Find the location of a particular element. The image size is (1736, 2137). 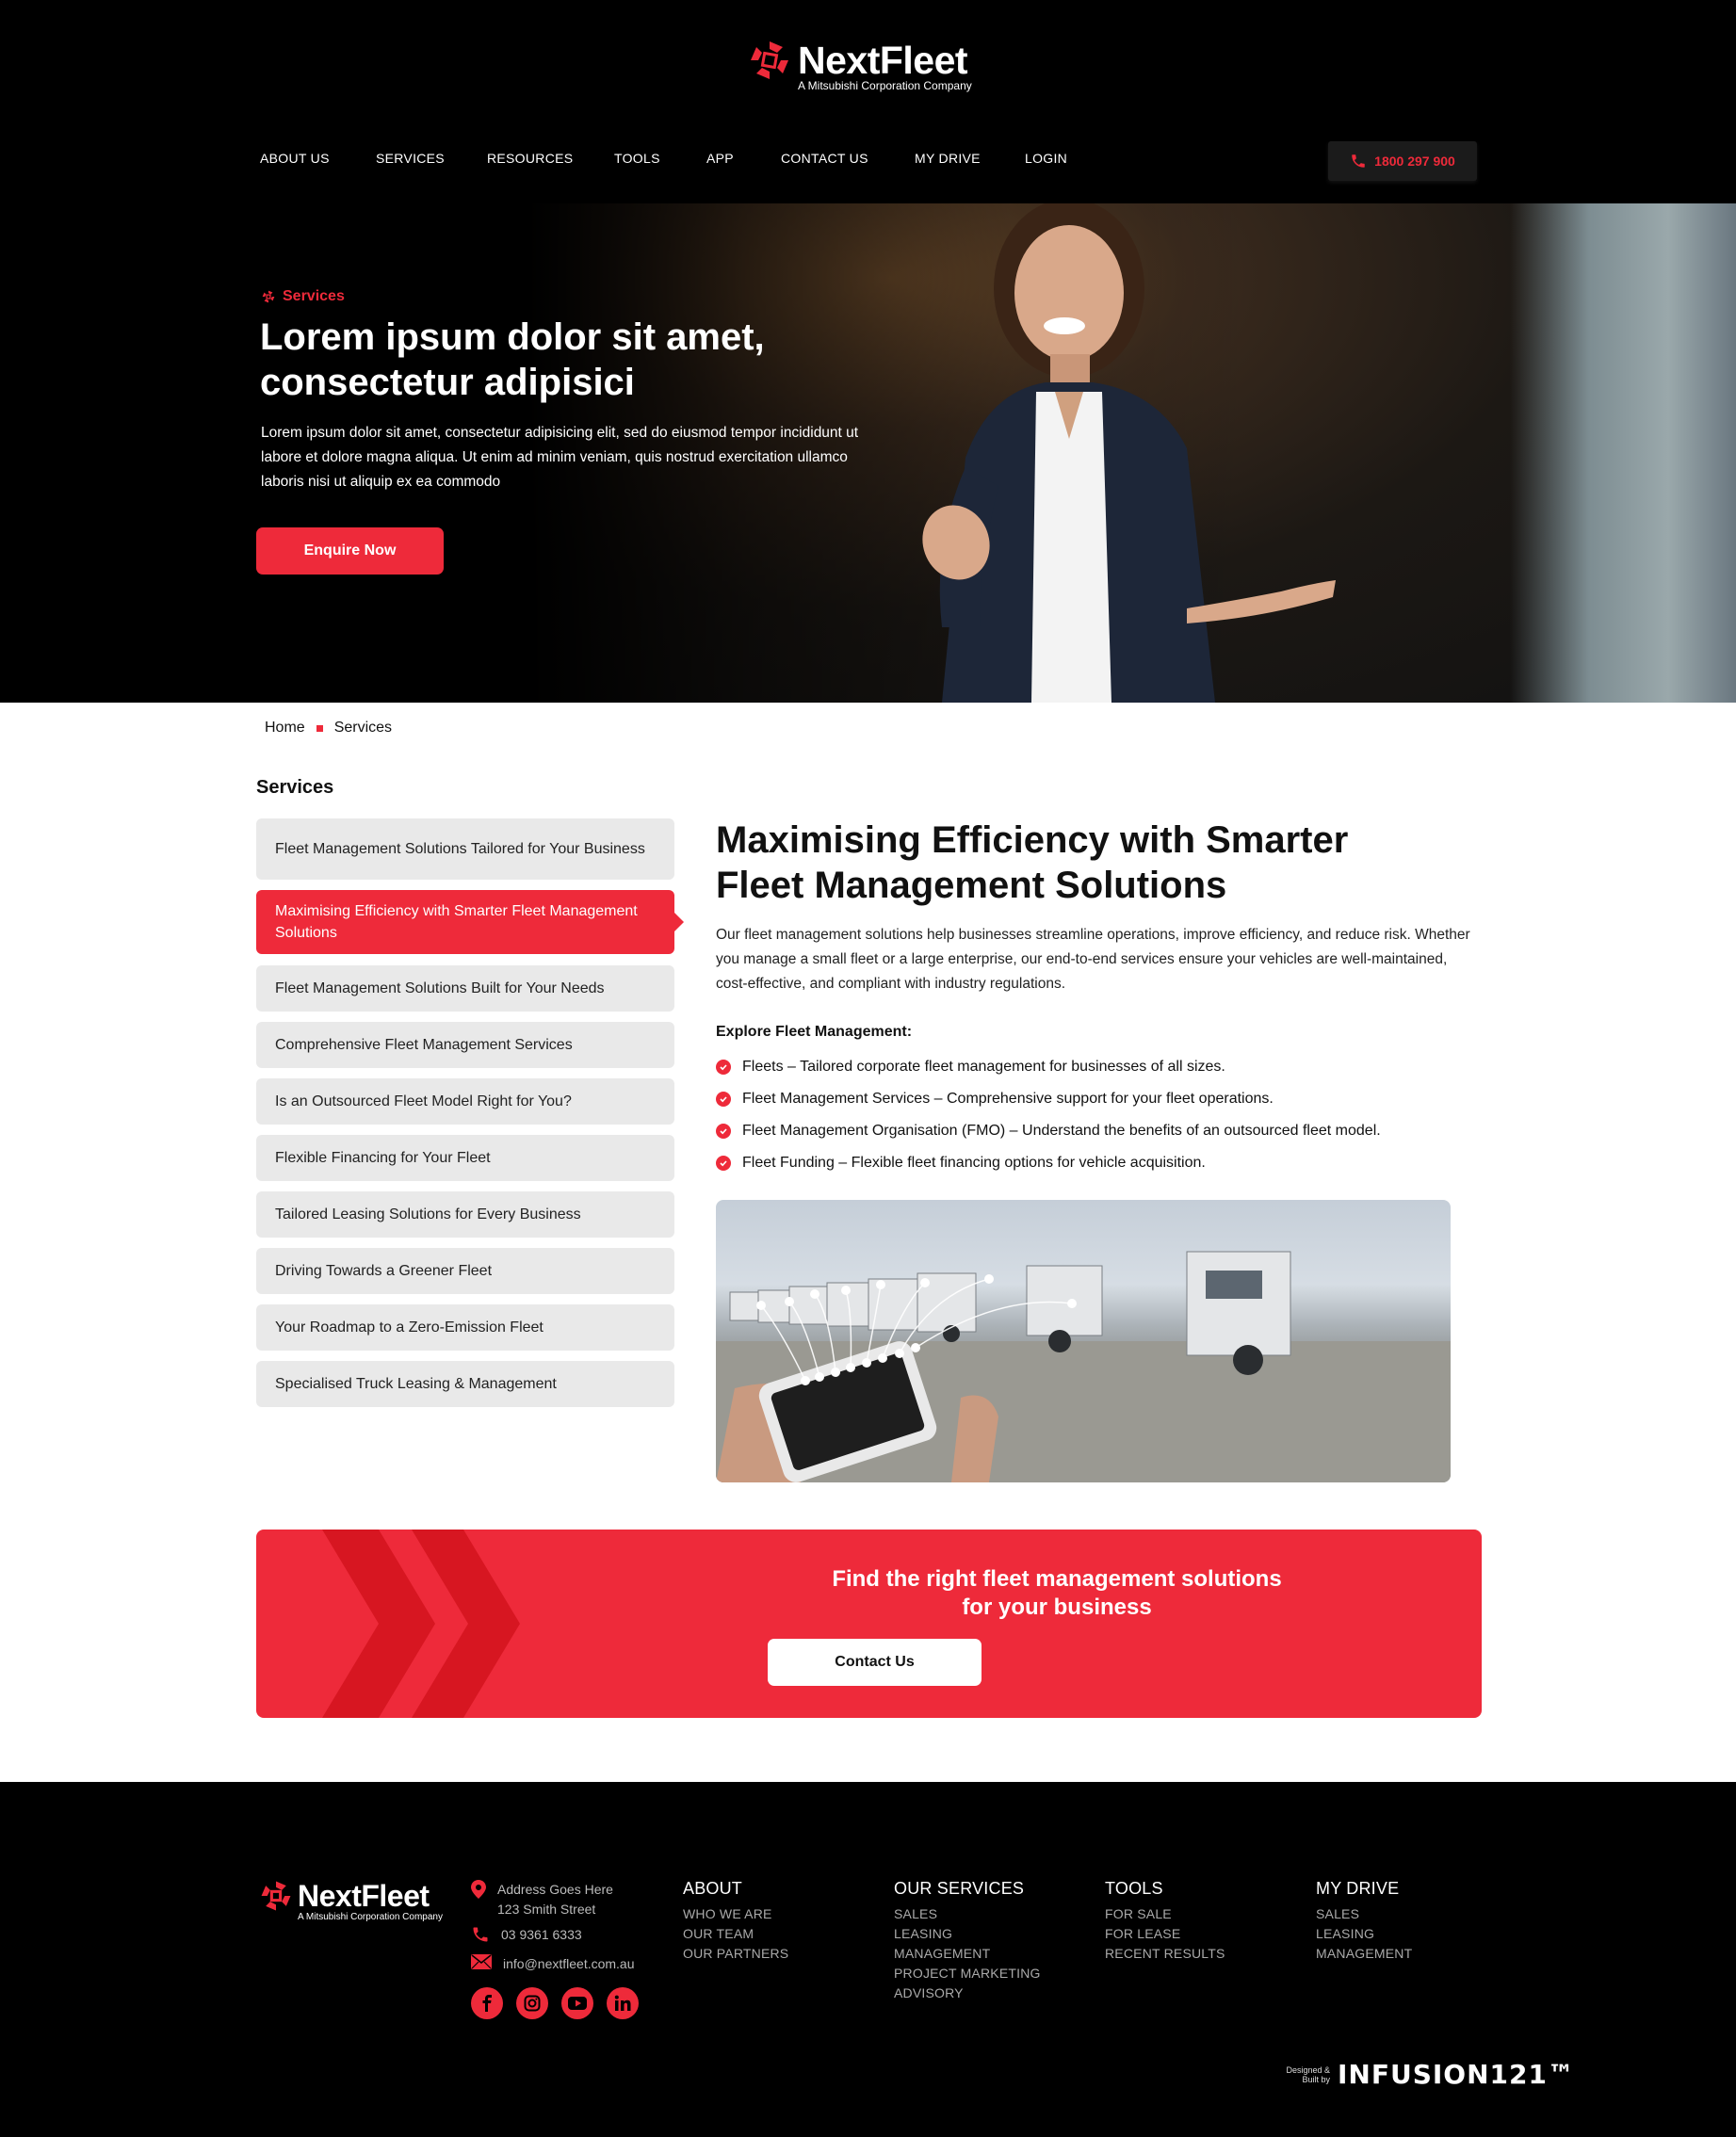

credit-label: Designed & Built by is located at coordinates (1308, 2074).